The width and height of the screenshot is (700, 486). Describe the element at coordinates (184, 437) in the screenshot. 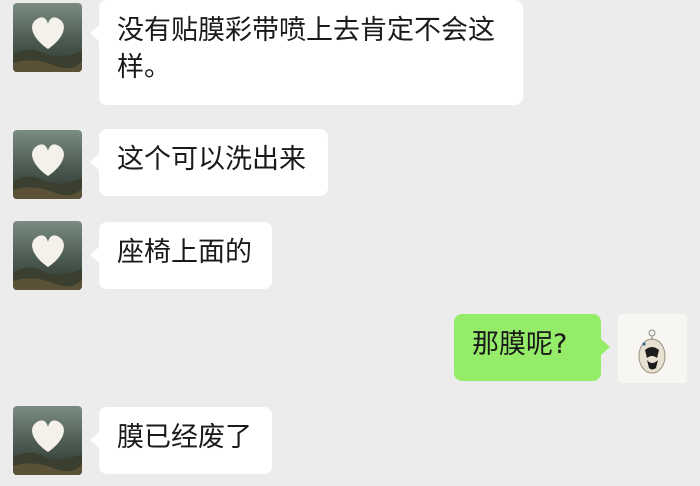

I see `message-text: 膜已经废了` at that location.